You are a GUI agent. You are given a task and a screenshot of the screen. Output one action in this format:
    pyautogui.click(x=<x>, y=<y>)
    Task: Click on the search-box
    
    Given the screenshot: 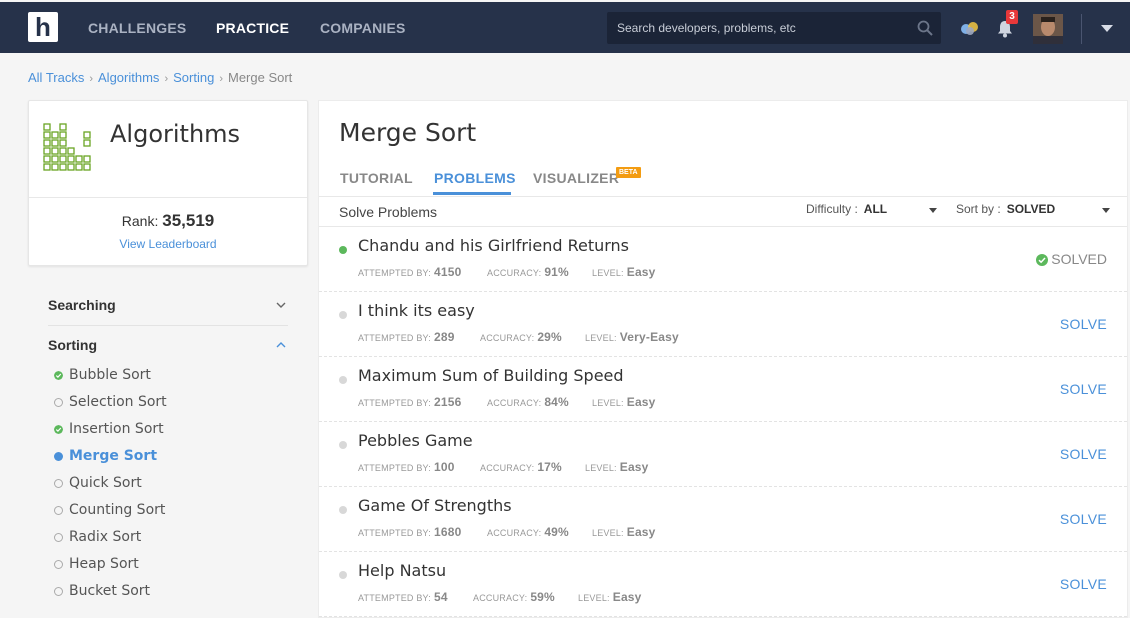 What is the action you would take?
    pyautogui.click(x=774, y=28)
    